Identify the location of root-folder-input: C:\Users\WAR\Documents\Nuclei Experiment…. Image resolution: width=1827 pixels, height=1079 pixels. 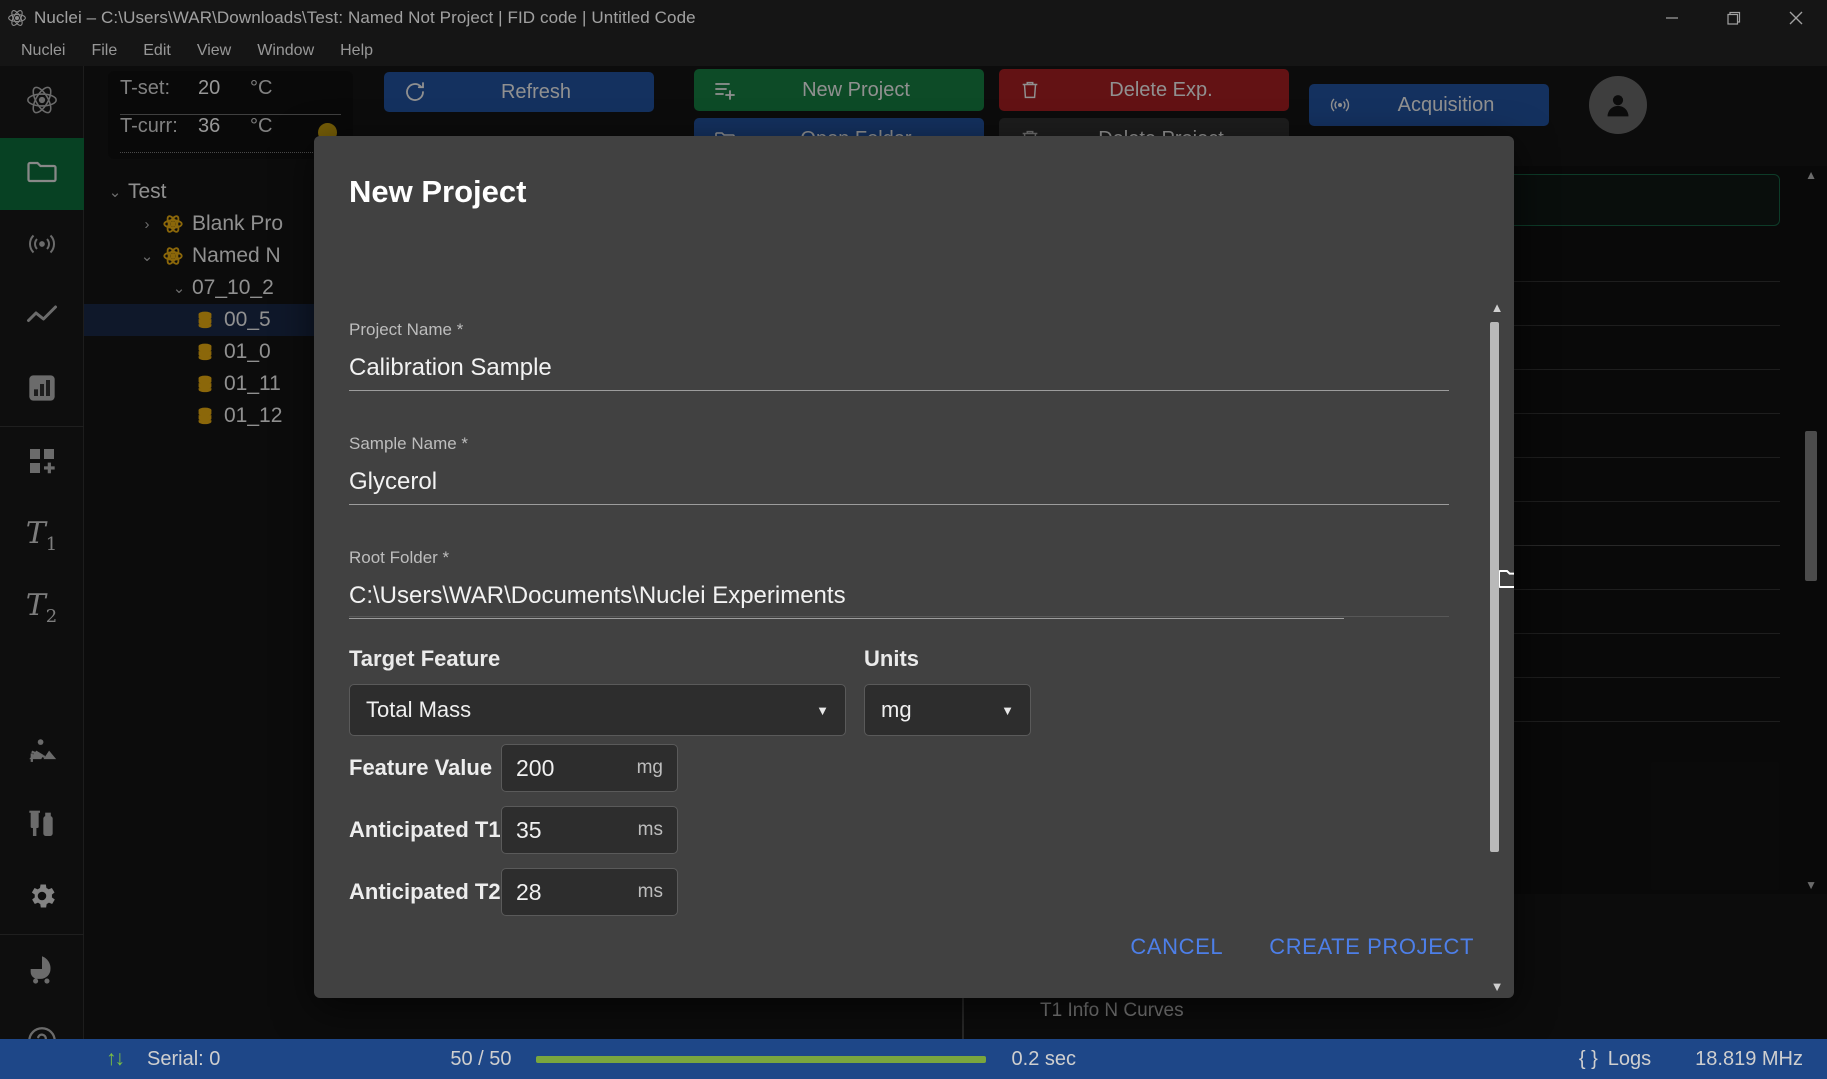
(846, 596).